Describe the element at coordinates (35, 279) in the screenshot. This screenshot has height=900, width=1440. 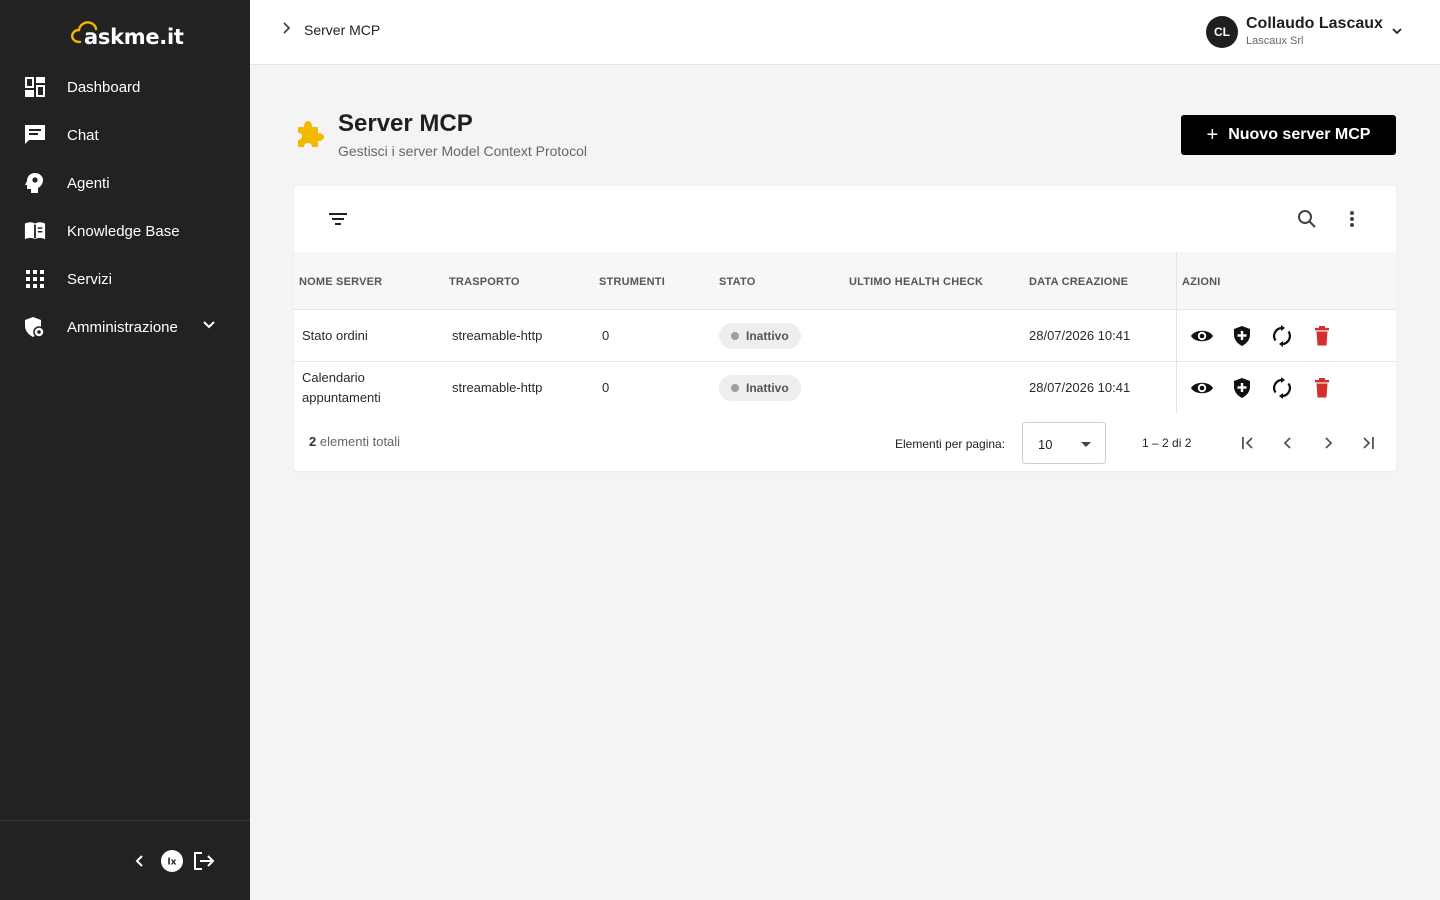
I see `grid-icon` at that location.